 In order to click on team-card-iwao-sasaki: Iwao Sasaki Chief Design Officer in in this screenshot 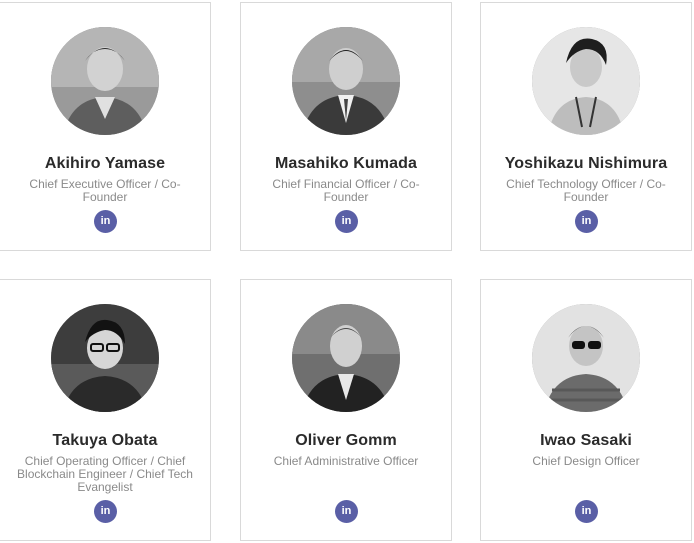, I will do `click(586, 410)`.